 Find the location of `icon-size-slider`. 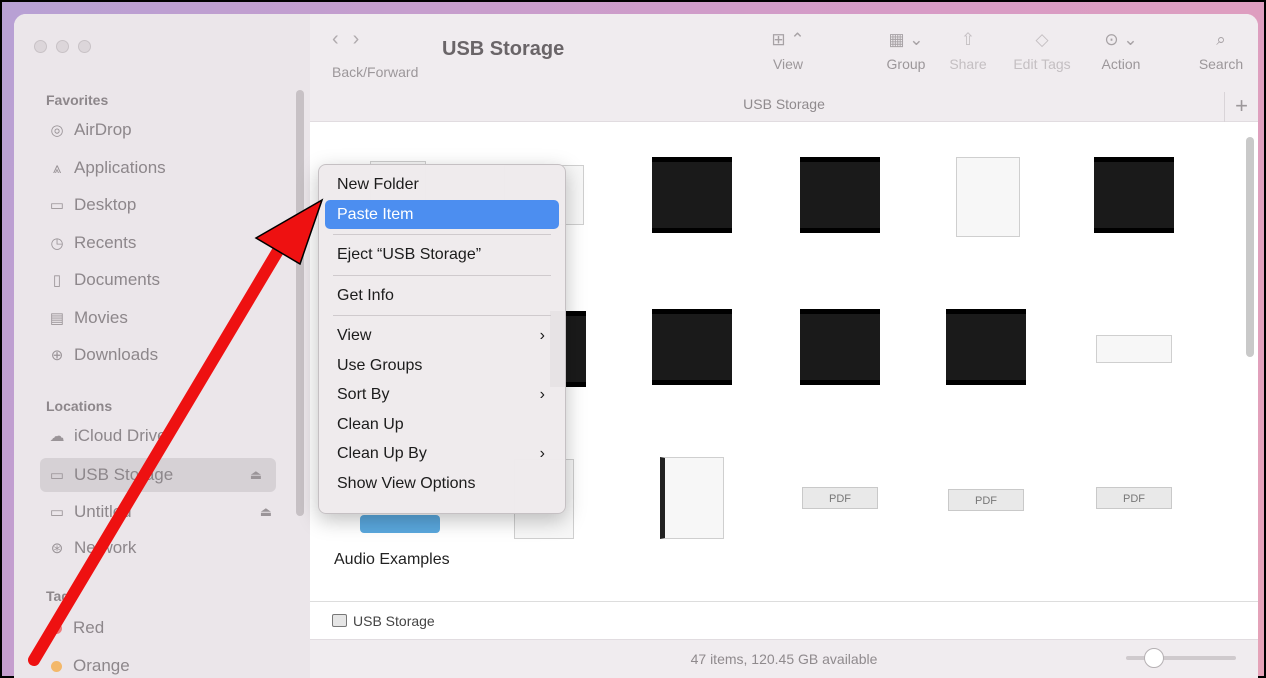

icon-size-slider is located at coordinates (1181, 658).